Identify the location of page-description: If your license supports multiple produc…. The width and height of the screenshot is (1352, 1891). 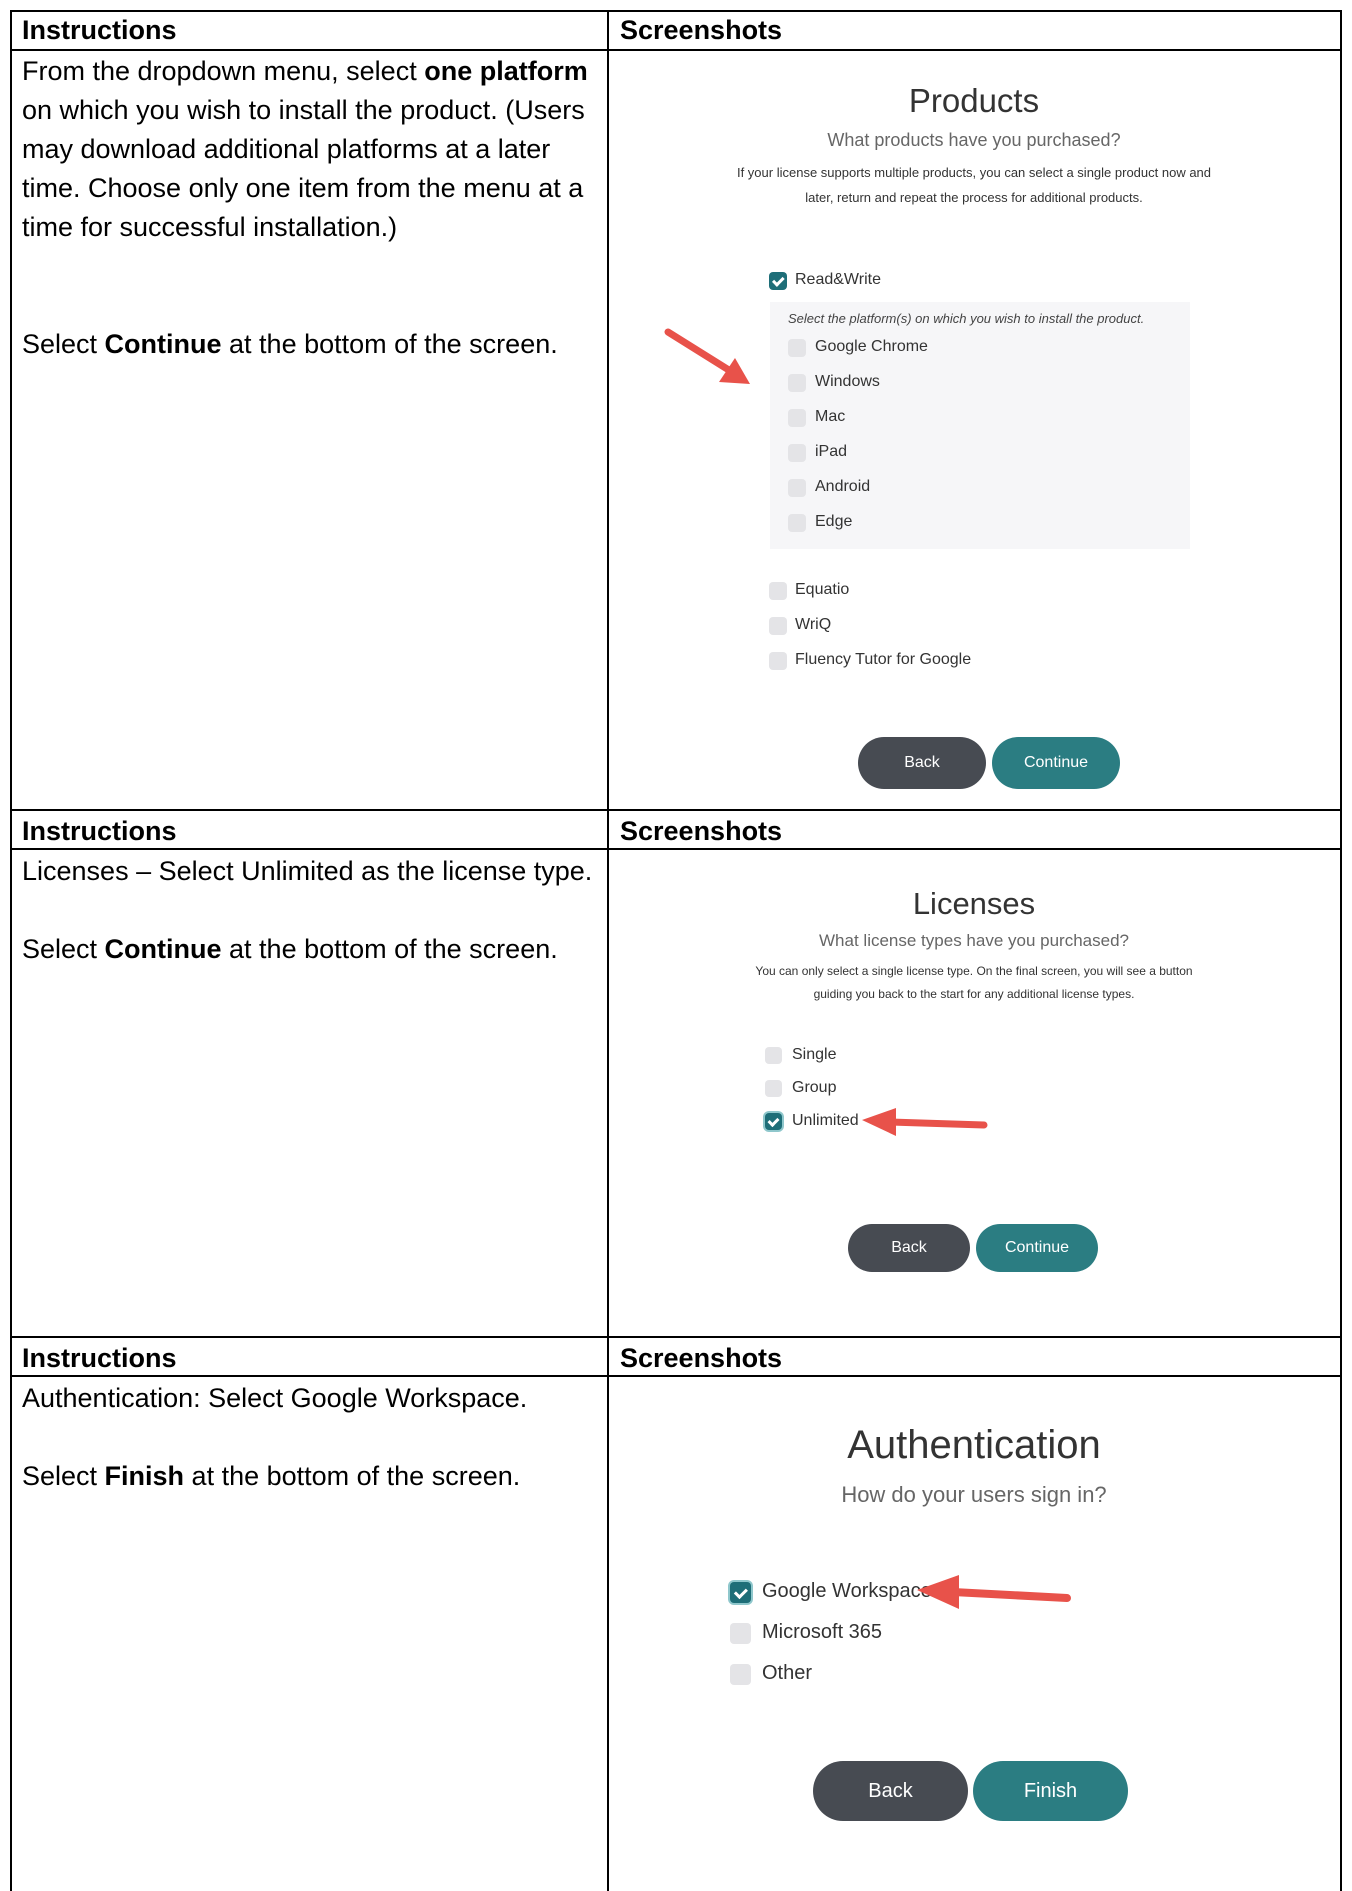
(974, 172).